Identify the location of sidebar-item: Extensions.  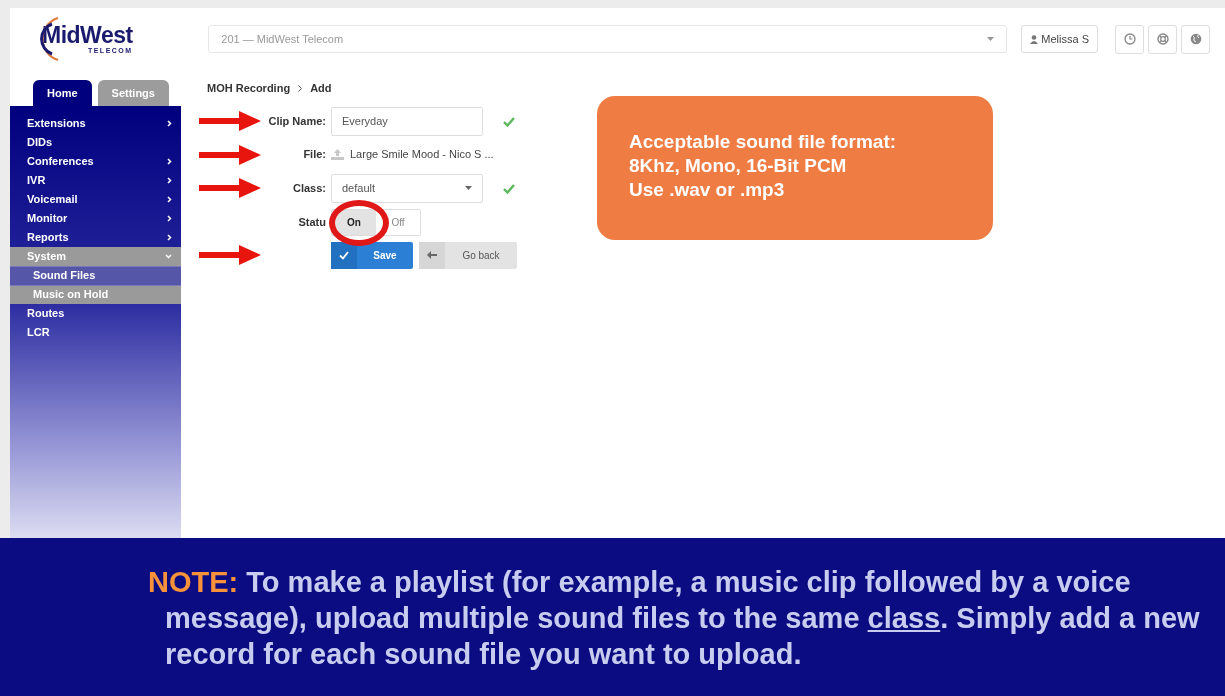
(95, 123).